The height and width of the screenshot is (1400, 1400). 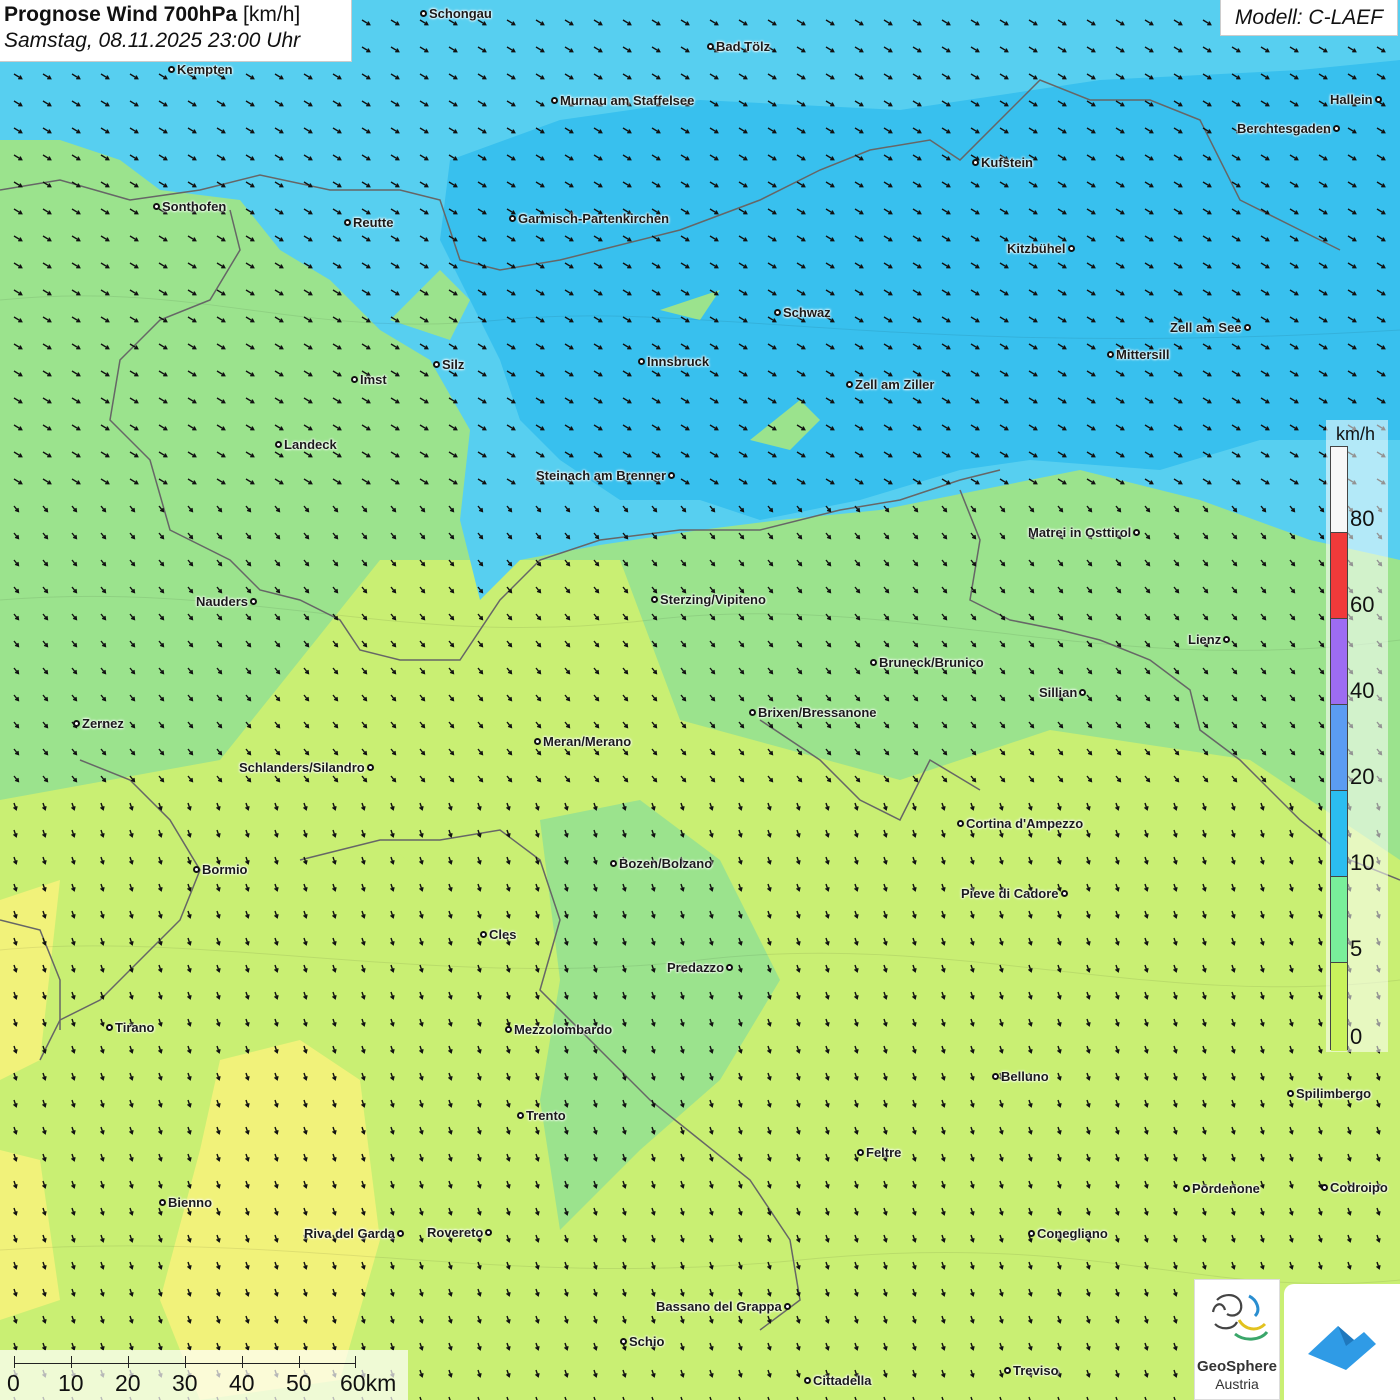 I want to click on city-marker: Bormio, so click(x=220, y=869).